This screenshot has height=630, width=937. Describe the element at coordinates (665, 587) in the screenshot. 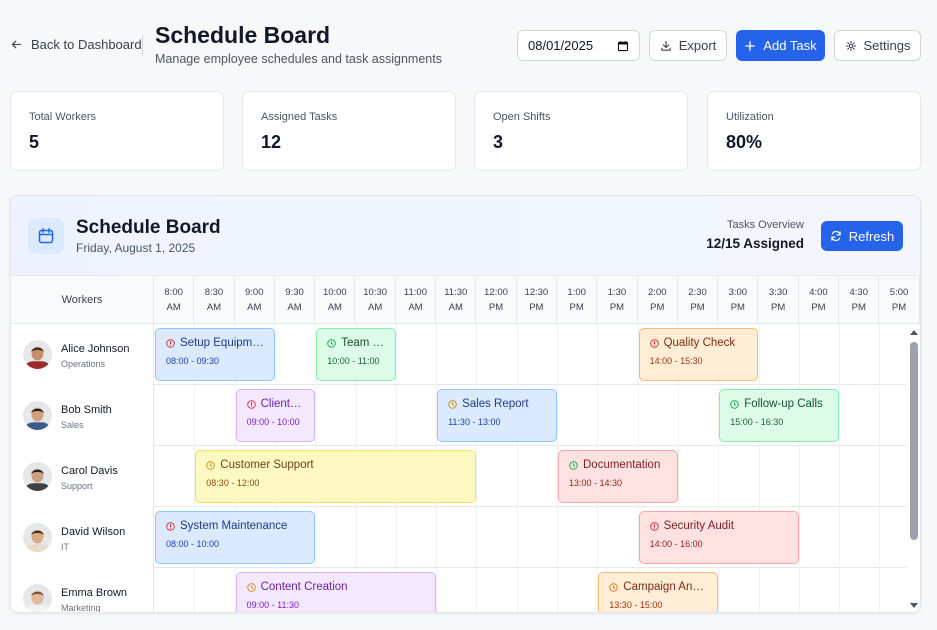

I see `task-title: Campaign Analysis` at that location.